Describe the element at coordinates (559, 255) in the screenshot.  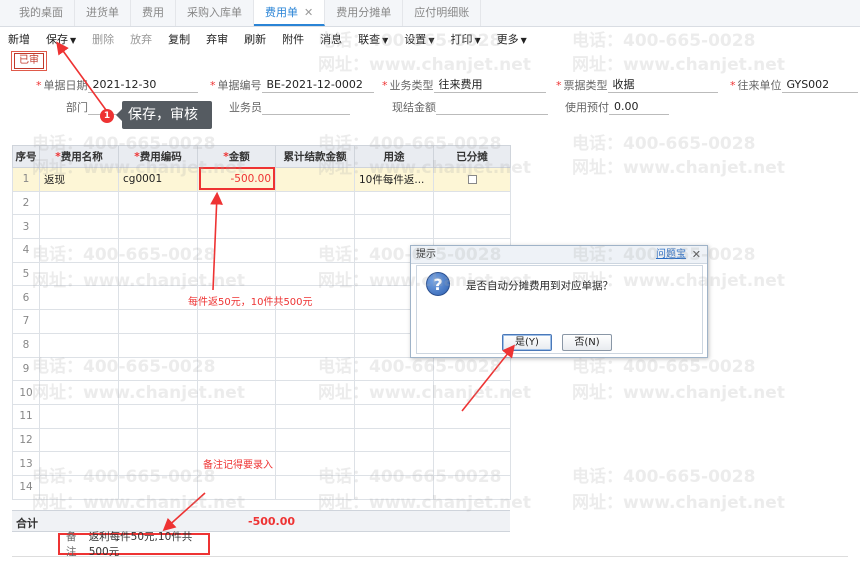
I see `dialog-titlebar: 提示 问题宝 ✕` at that location.